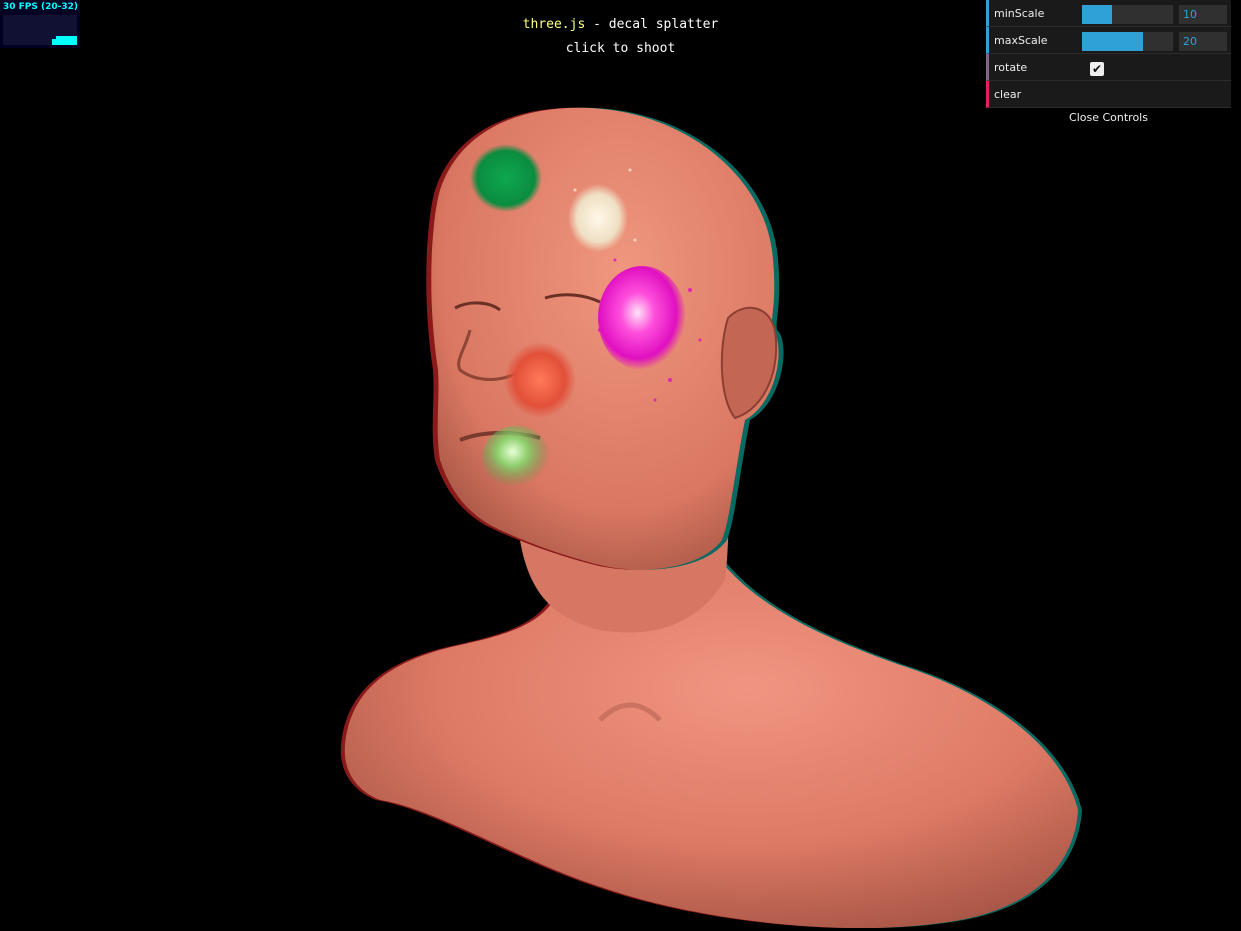 The image size is (1241, 931). What do you see at coordinates (516, 458) in the screenshot?
I see `decal-lightgreen` at bounding box center [516, 458].